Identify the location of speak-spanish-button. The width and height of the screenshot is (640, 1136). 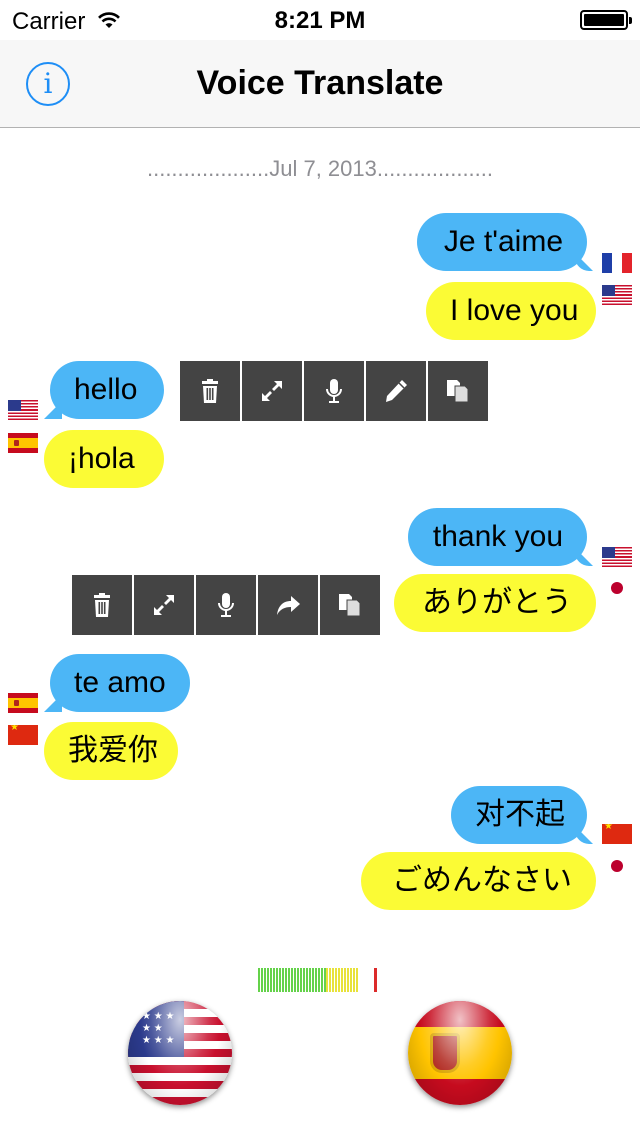
(460, 1053).